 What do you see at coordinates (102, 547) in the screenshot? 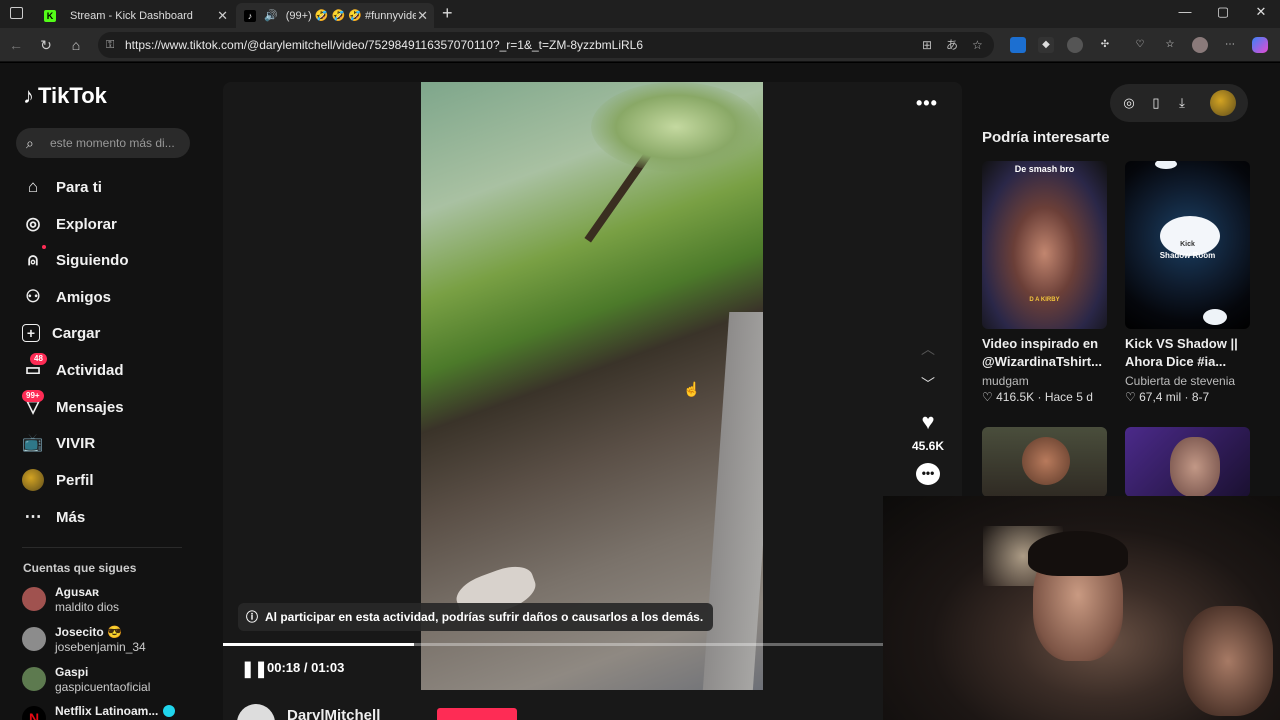
I see `divider` at bounding box center [102, 547].